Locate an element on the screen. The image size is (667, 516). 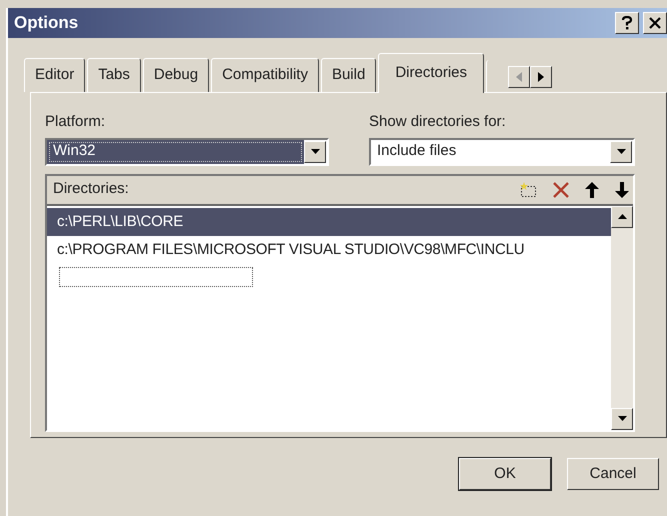
dialog-button: OK is located at coordinates (505, 474).